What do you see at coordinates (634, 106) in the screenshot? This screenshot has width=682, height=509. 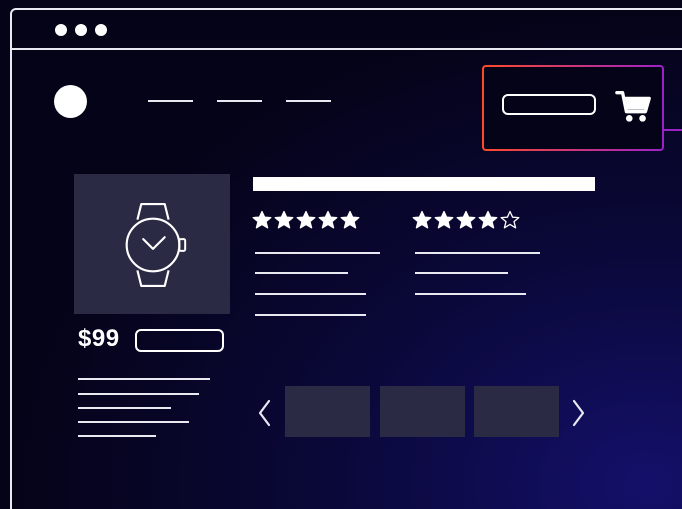 I see `shopping-cart-icon` at bounding box center [634, 106].